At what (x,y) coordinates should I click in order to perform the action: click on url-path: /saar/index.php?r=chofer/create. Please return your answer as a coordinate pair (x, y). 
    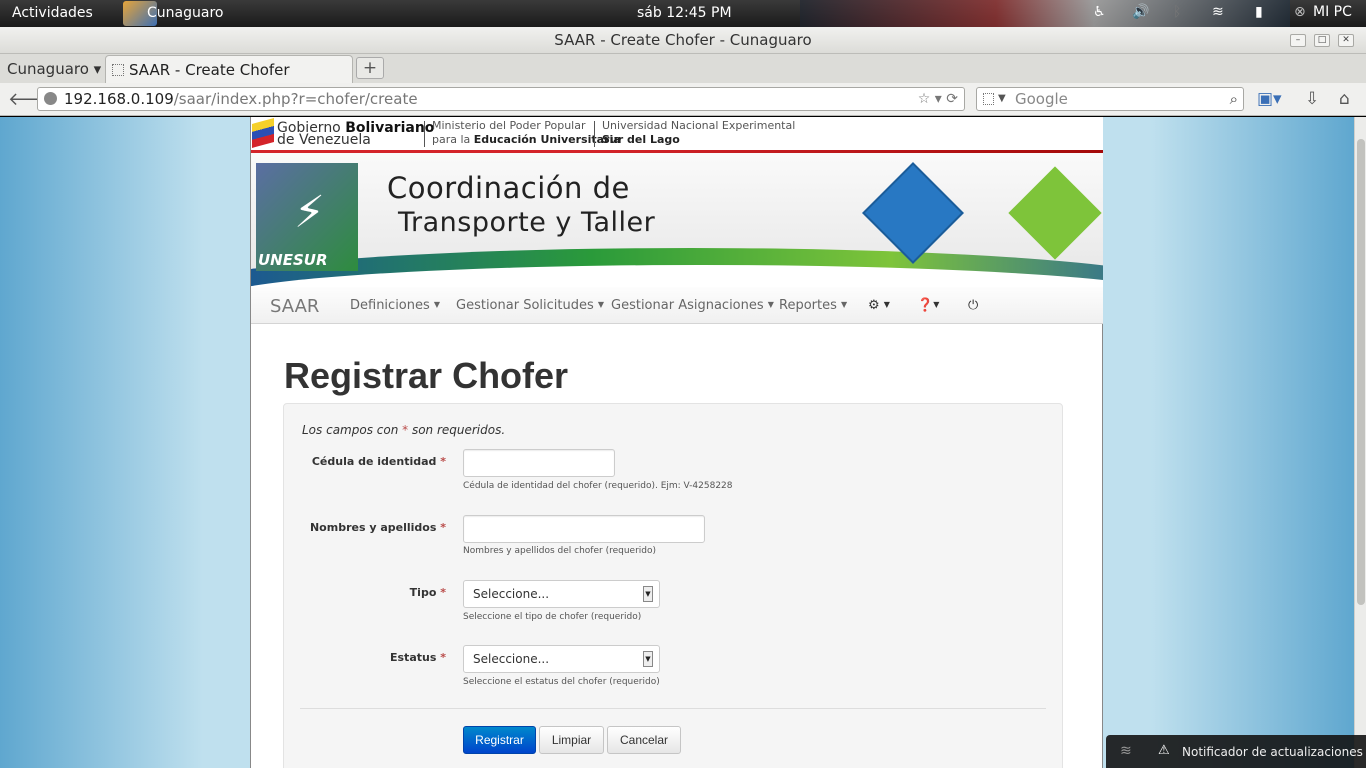
    Looking at the image, I should click on (295, 99).